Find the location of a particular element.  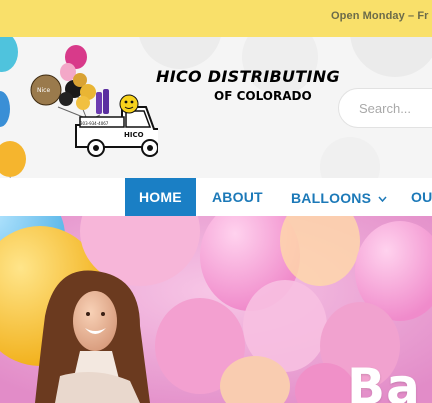

opening-hours-text: Open Monday – Fr is located at coordinates (380, 16).